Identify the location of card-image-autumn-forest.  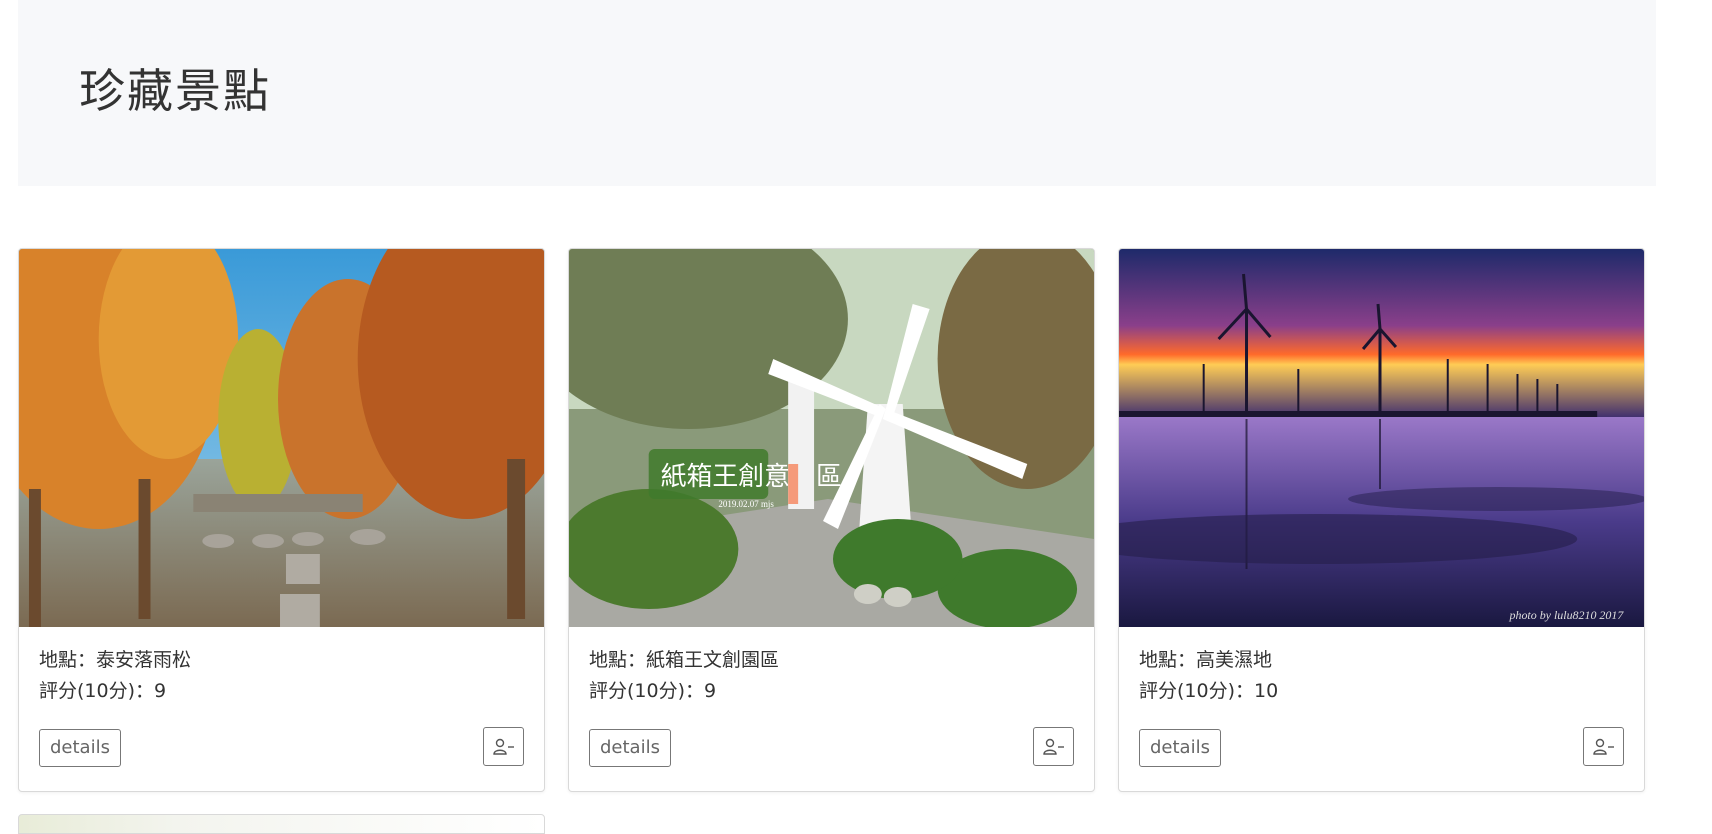
(281, 438).